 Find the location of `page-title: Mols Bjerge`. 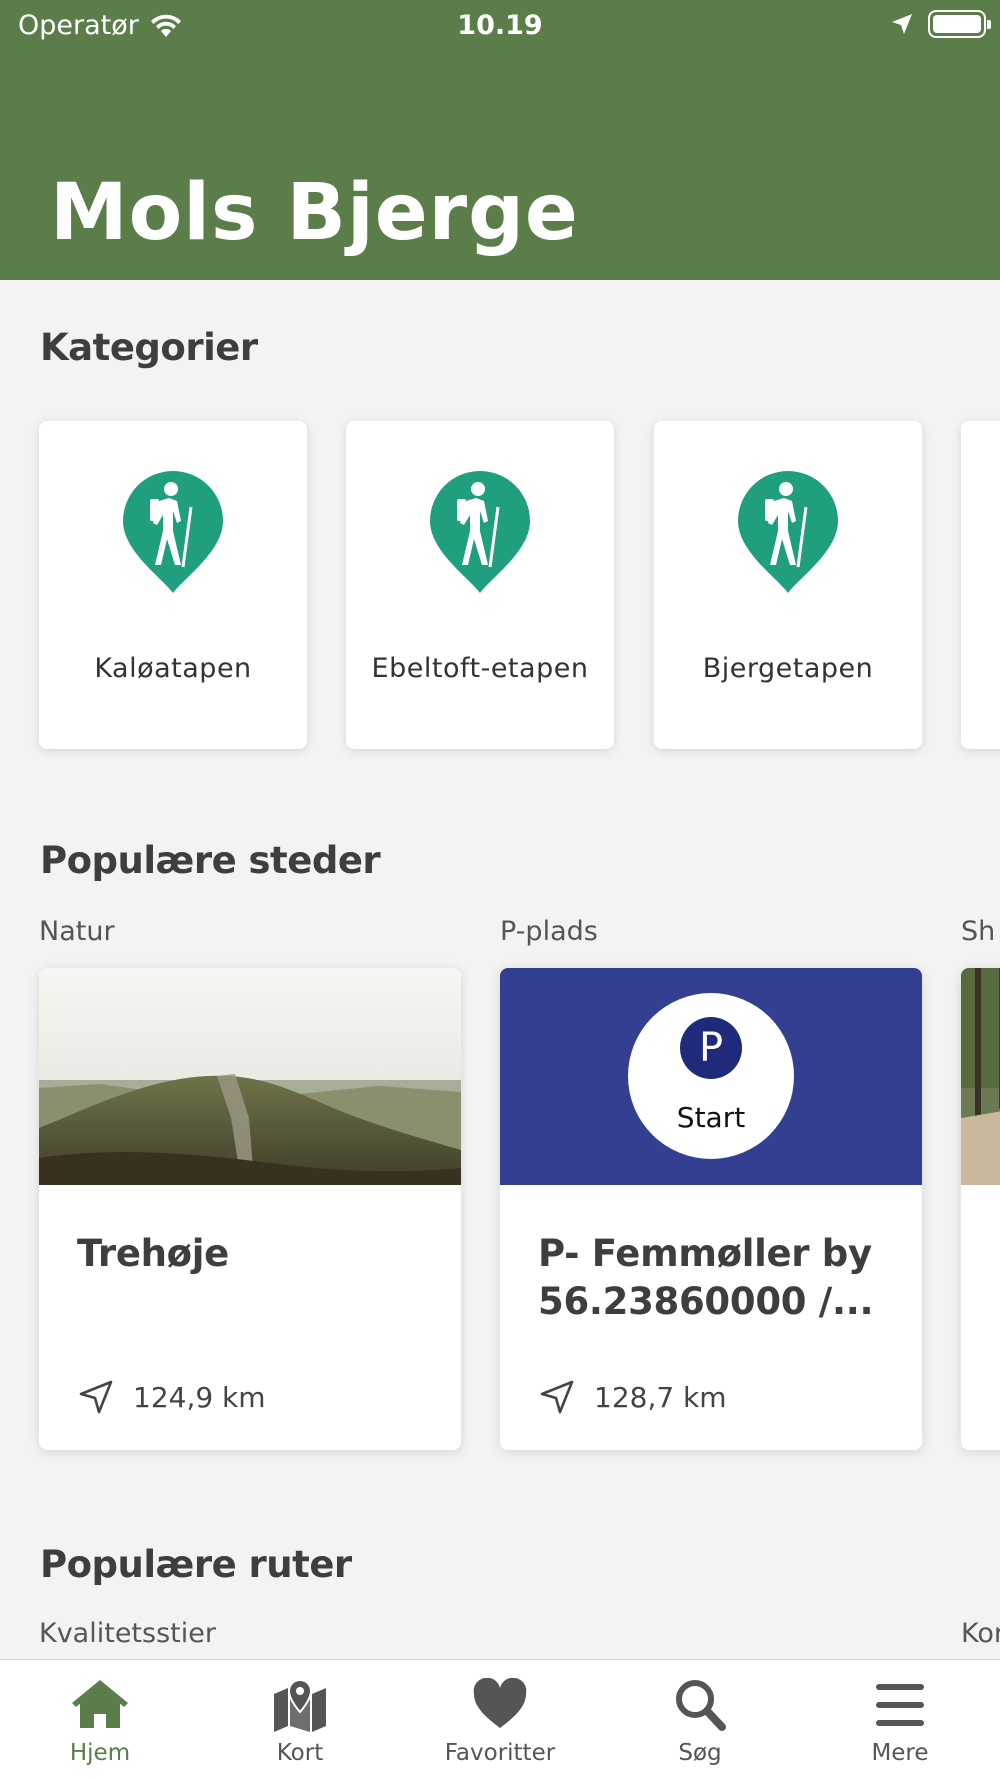

page-title: Mols Bjerge is located at coordinates (314, 213).